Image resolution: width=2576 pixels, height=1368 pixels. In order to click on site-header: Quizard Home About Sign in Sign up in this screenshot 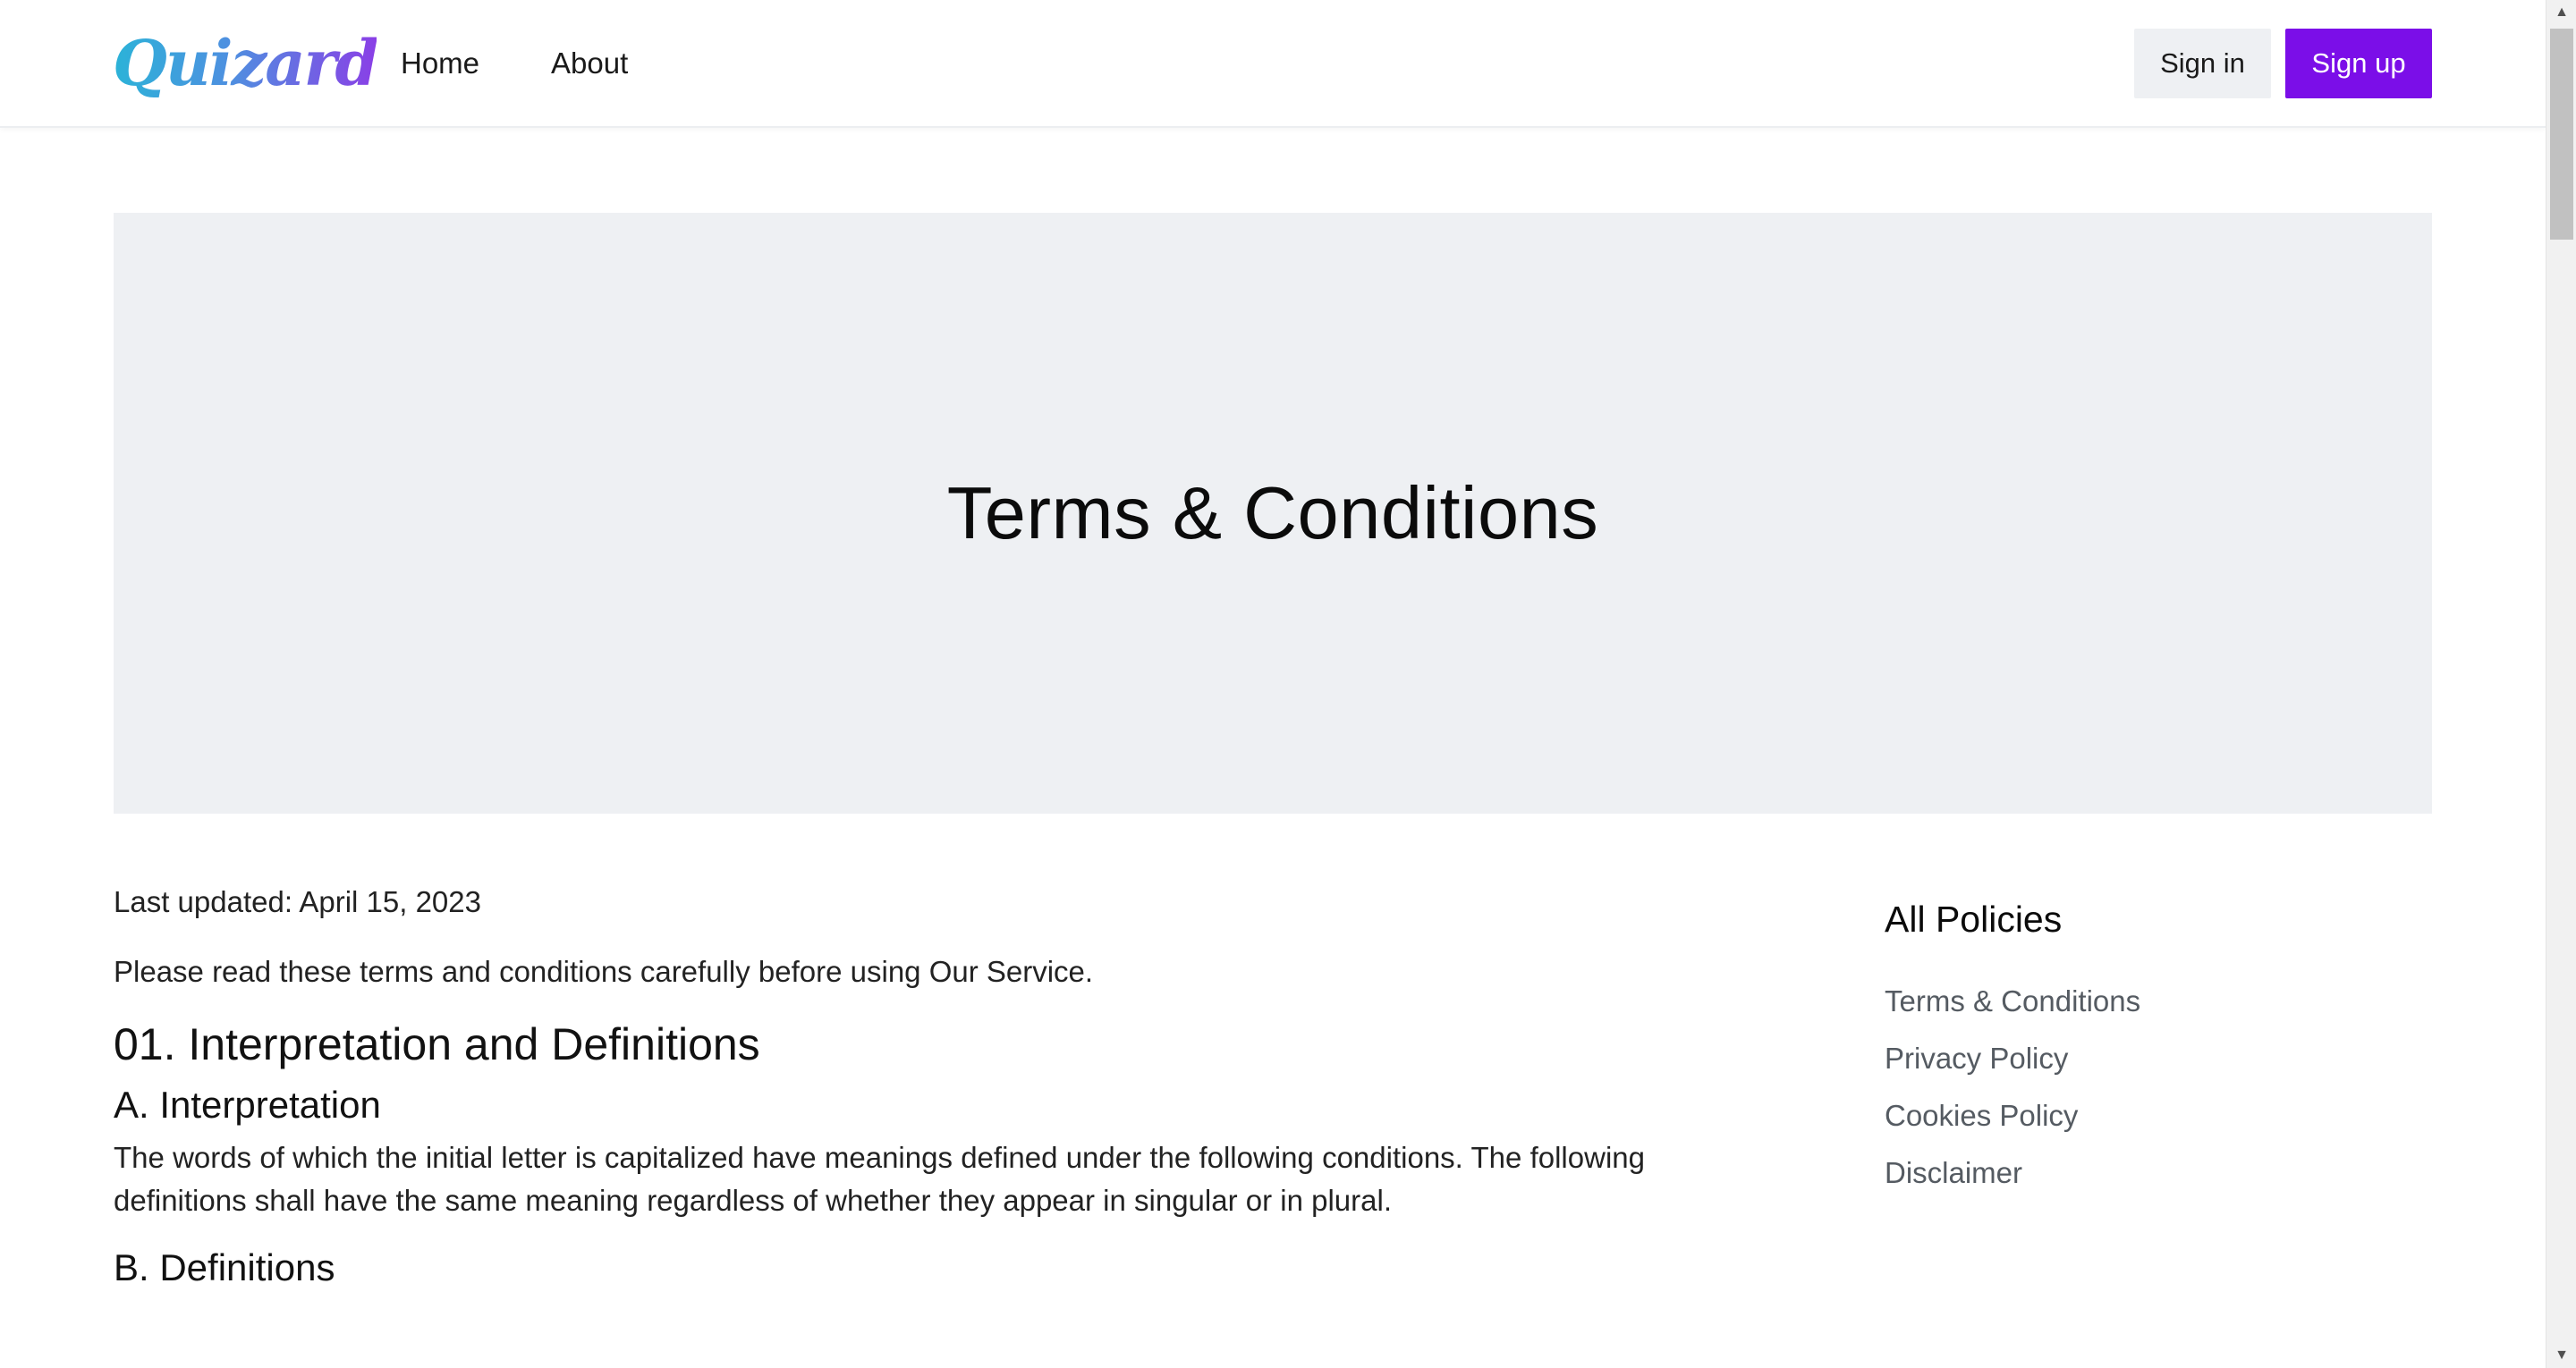, I will do `click(1273, 64)`.